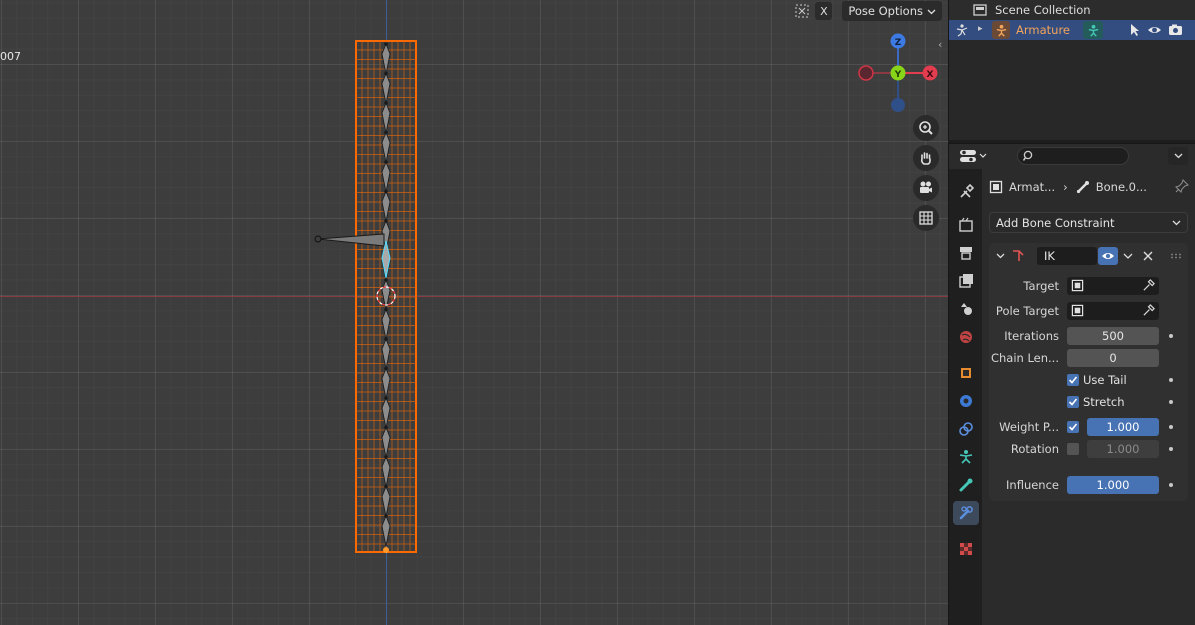  What do you see at coordinates (1073, 380) in the screenshot?
I see `use-tail-checkbox` at bounding box center [1073, 380].